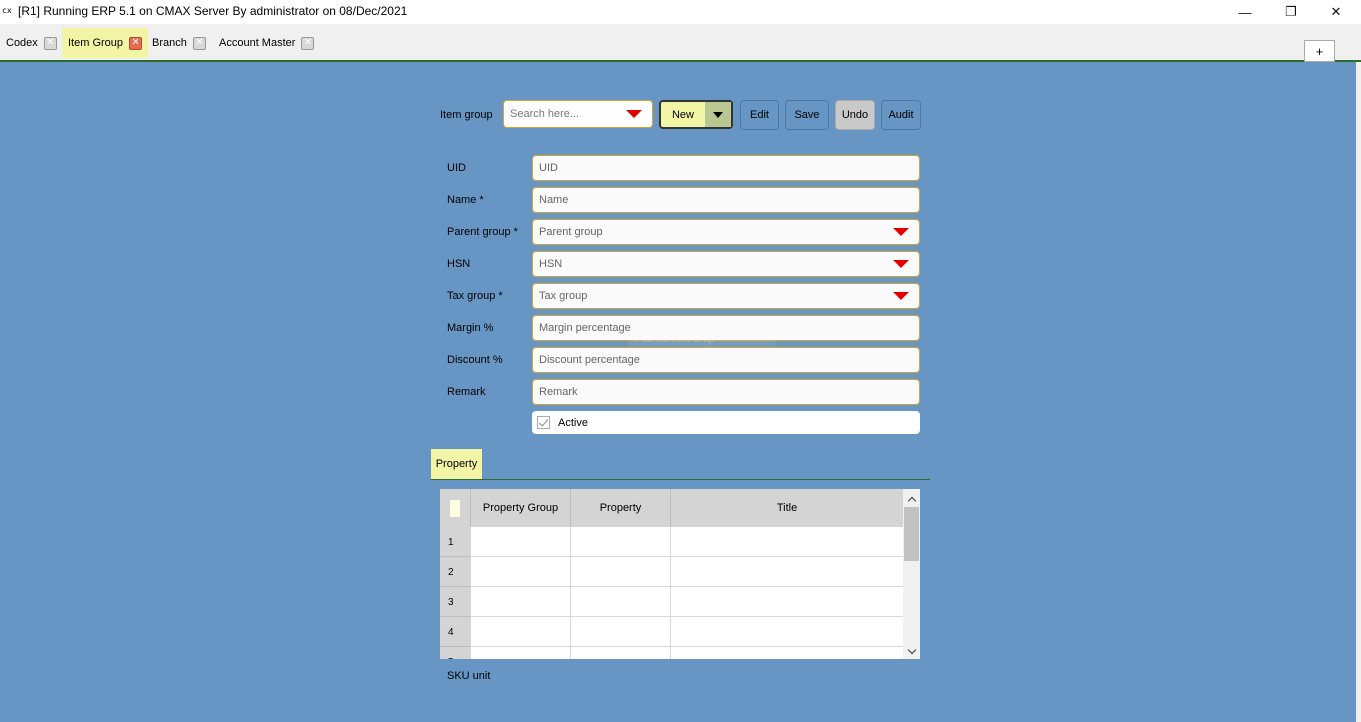 Image resolution: width=1361 pixels, height=722 pixels. I want to click on hsn-select: HSN, so click(726, 264).